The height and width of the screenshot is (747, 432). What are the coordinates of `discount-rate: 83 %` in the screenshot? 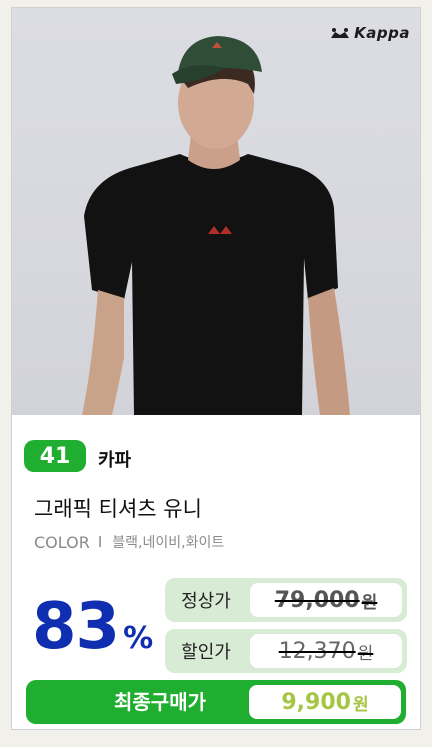 It's located at (92, 627).